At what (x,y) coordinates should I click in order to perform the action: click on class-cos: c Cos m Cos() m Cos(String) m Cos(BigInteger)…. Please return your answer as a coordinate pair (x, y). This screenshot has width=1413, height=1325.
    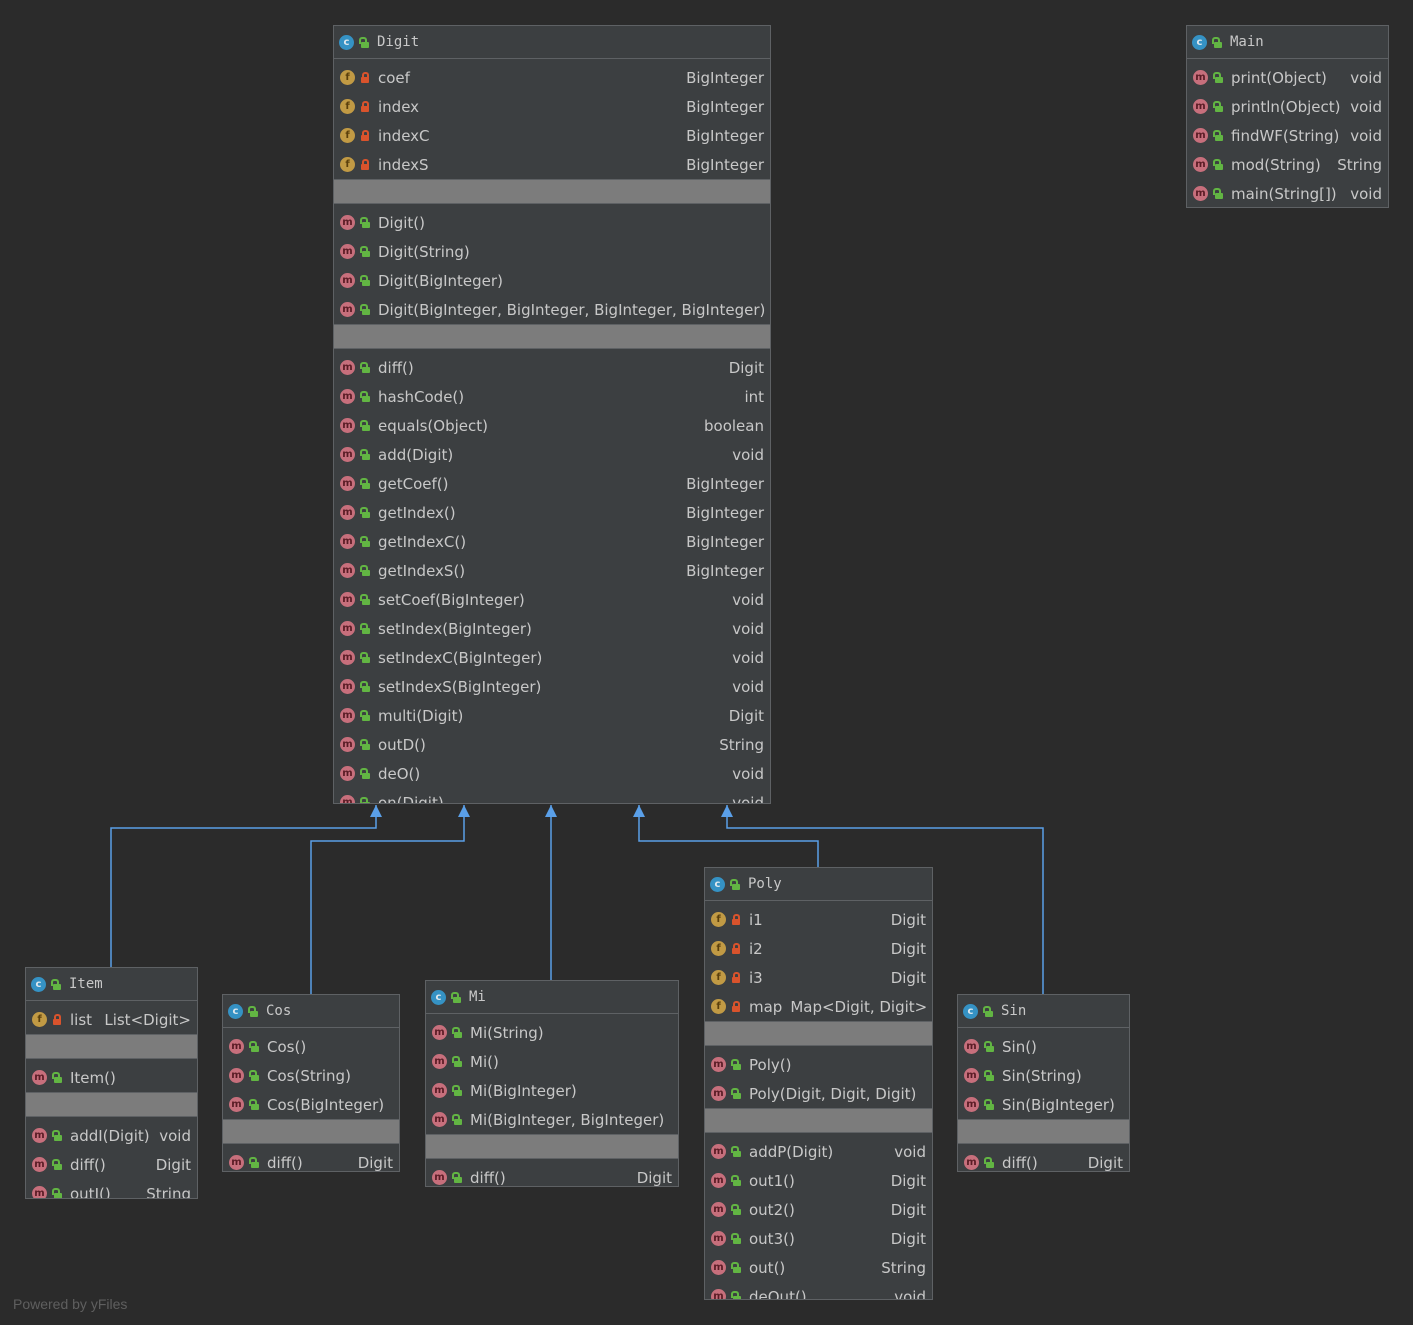
    Looking at the image, I should click on (311, 1083).